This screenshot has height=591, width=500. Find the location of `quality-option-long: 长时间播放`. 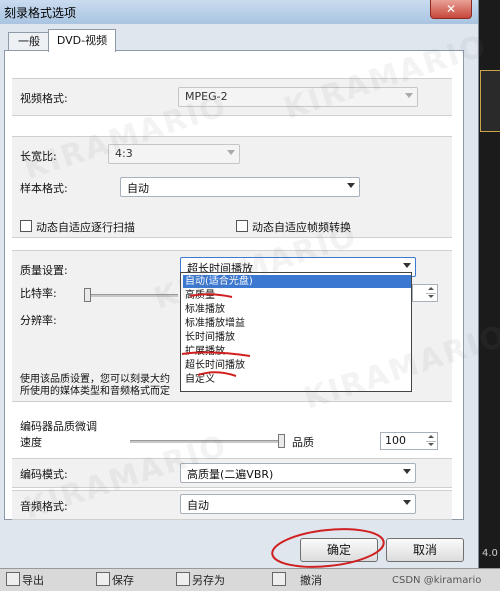

quality-option-long: 长时间播放 is located at coordinates (297, 337).